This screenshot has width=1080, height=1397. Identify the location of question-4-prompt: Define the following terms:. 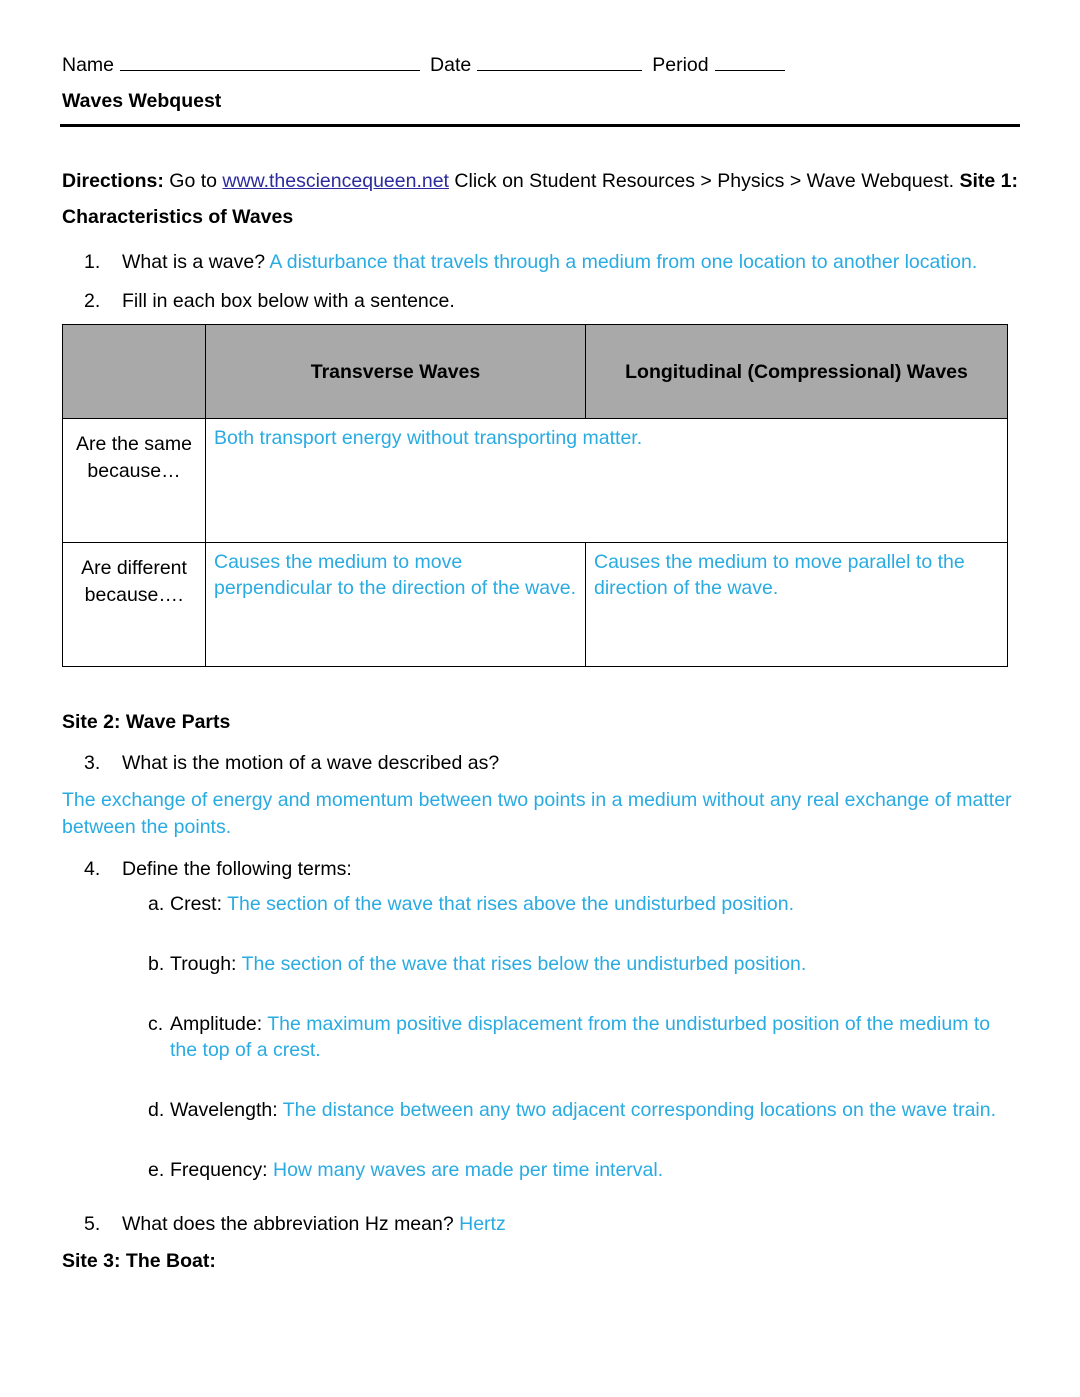
(237, 869).